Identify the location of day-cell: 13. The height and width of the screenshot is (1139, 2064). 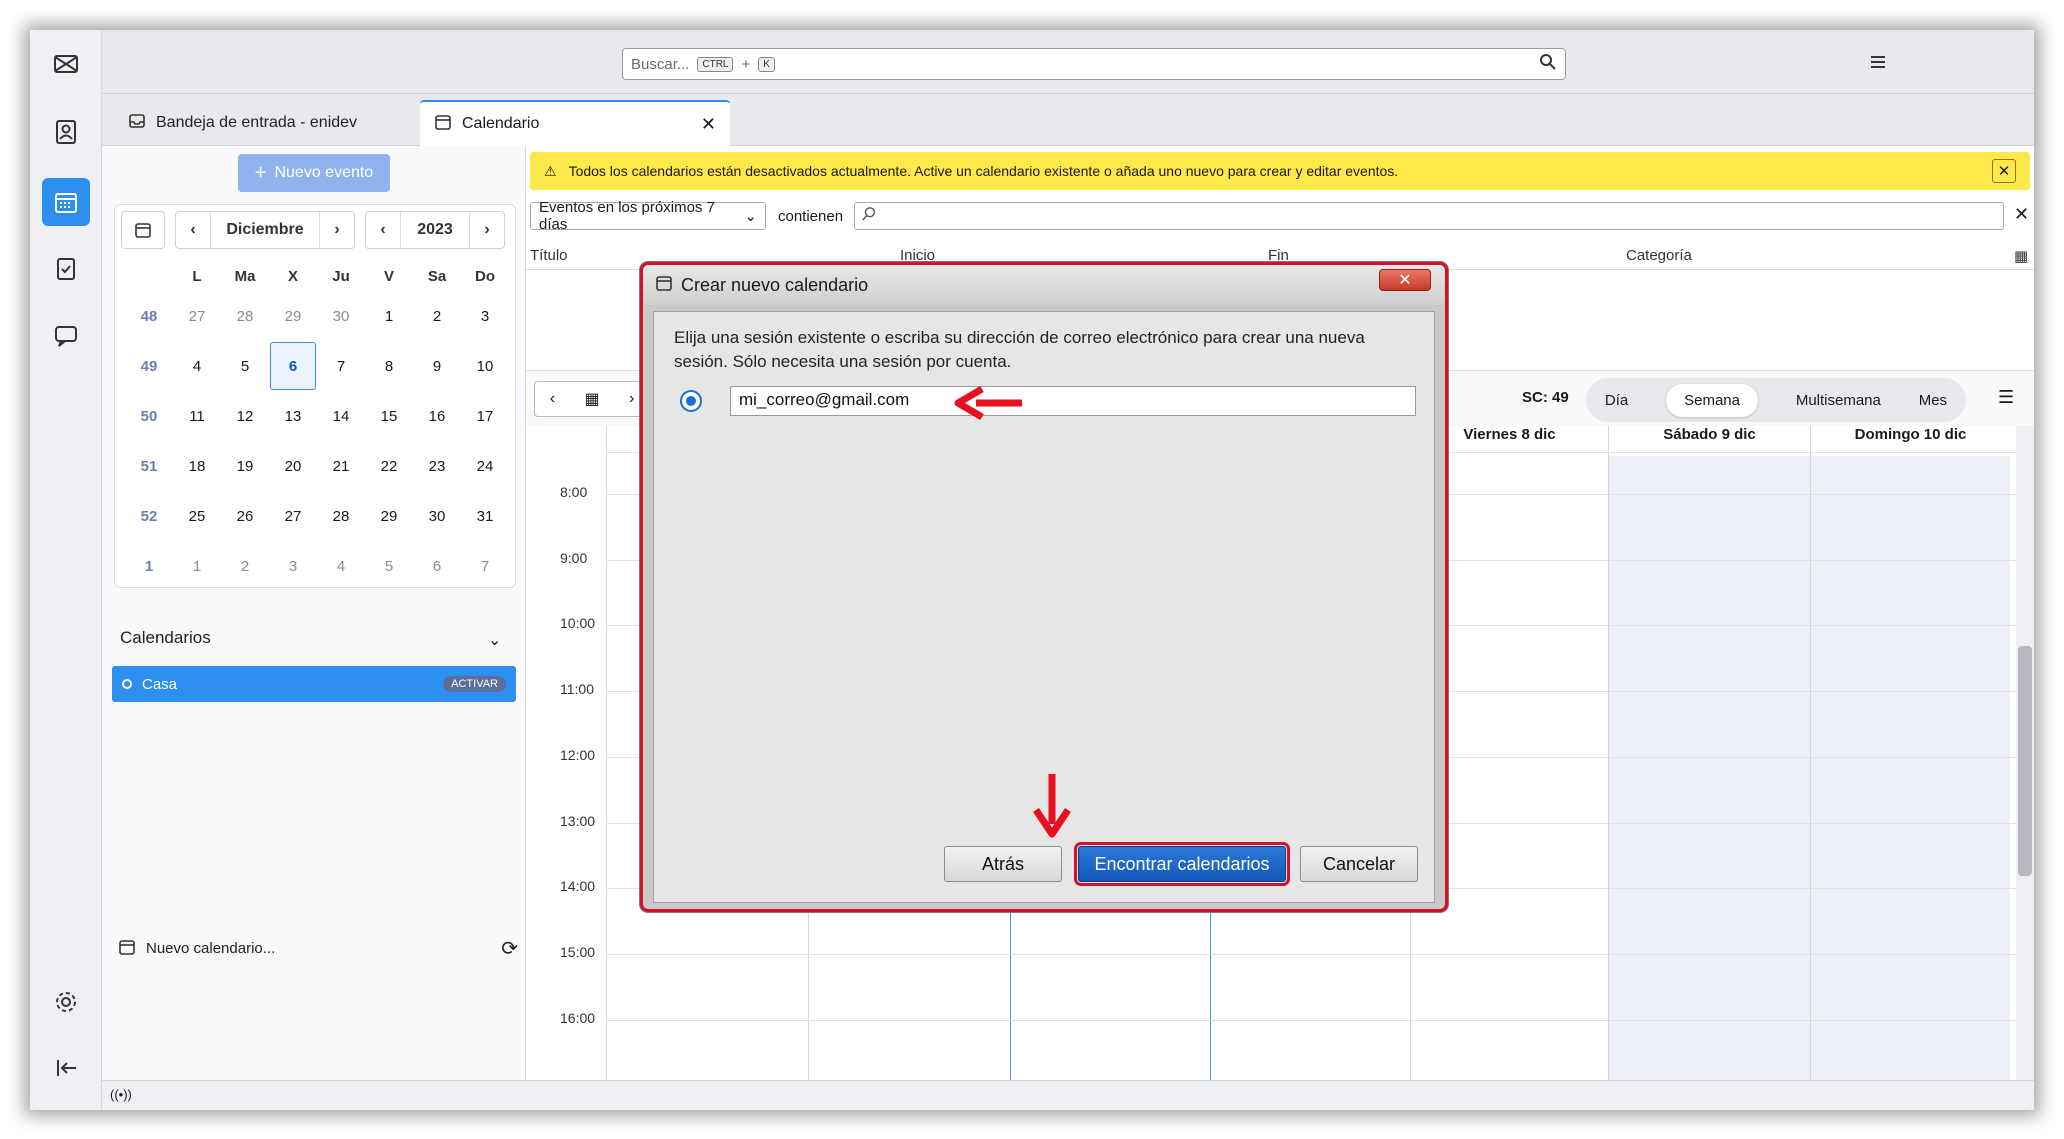
(293, 416).